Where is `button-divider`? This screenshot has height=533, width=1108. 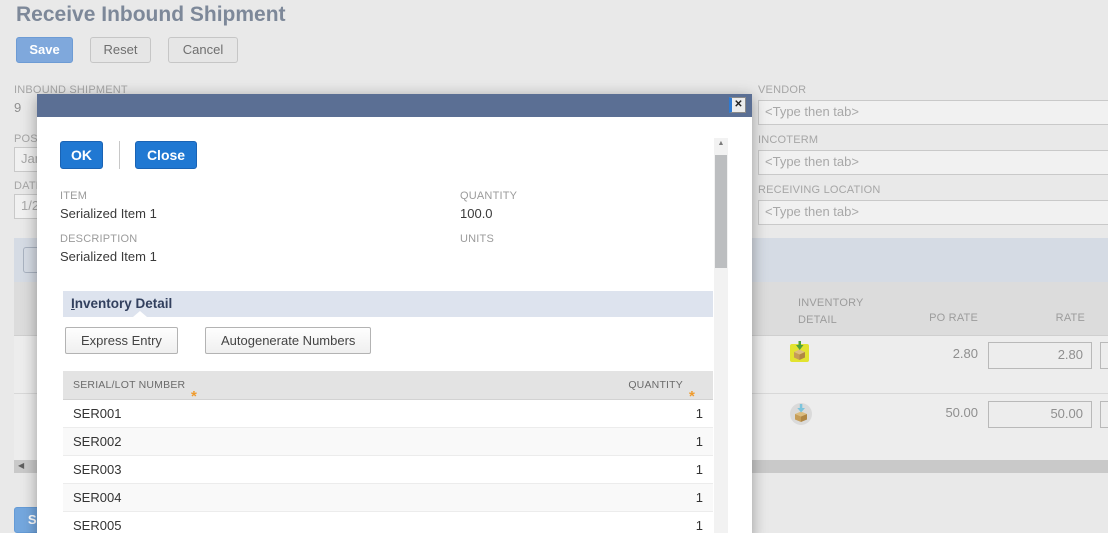
button-divider is located at coordinates (119, 155).